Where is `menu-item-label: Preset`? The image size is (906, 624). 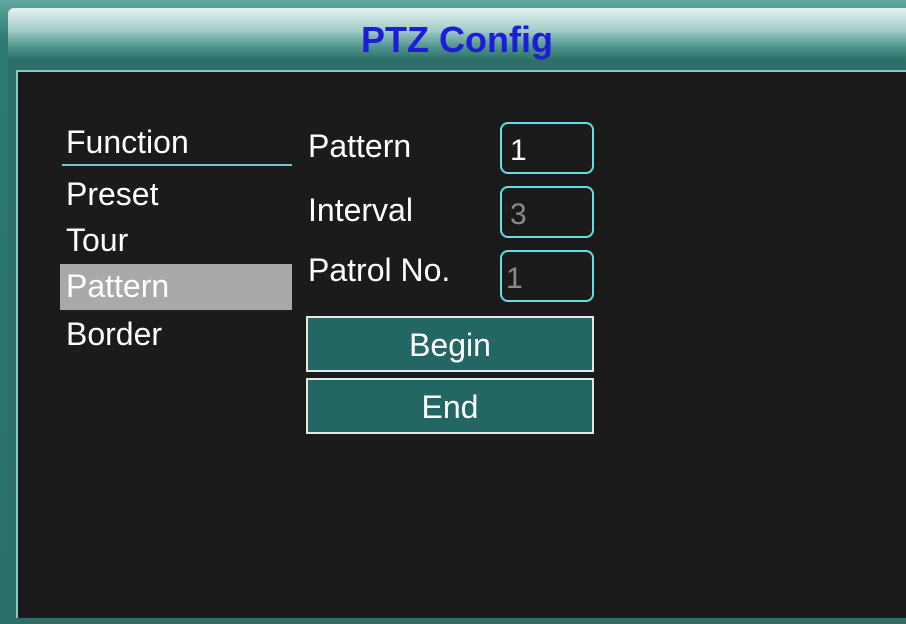
menu-item-label: Preset is located at coordinates (112, 194).